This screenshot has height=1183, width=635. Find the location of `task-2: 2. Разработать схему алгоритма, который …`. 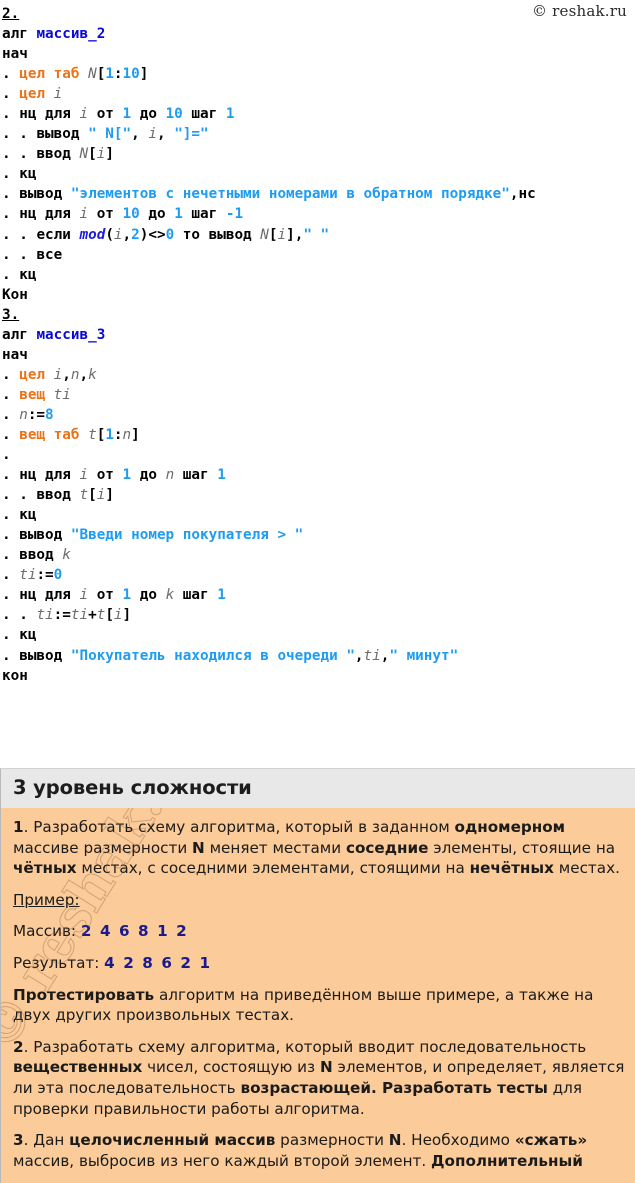

task-2: 2. Разработать схему алгоритма, который … is located at coordinates (319, 1078).